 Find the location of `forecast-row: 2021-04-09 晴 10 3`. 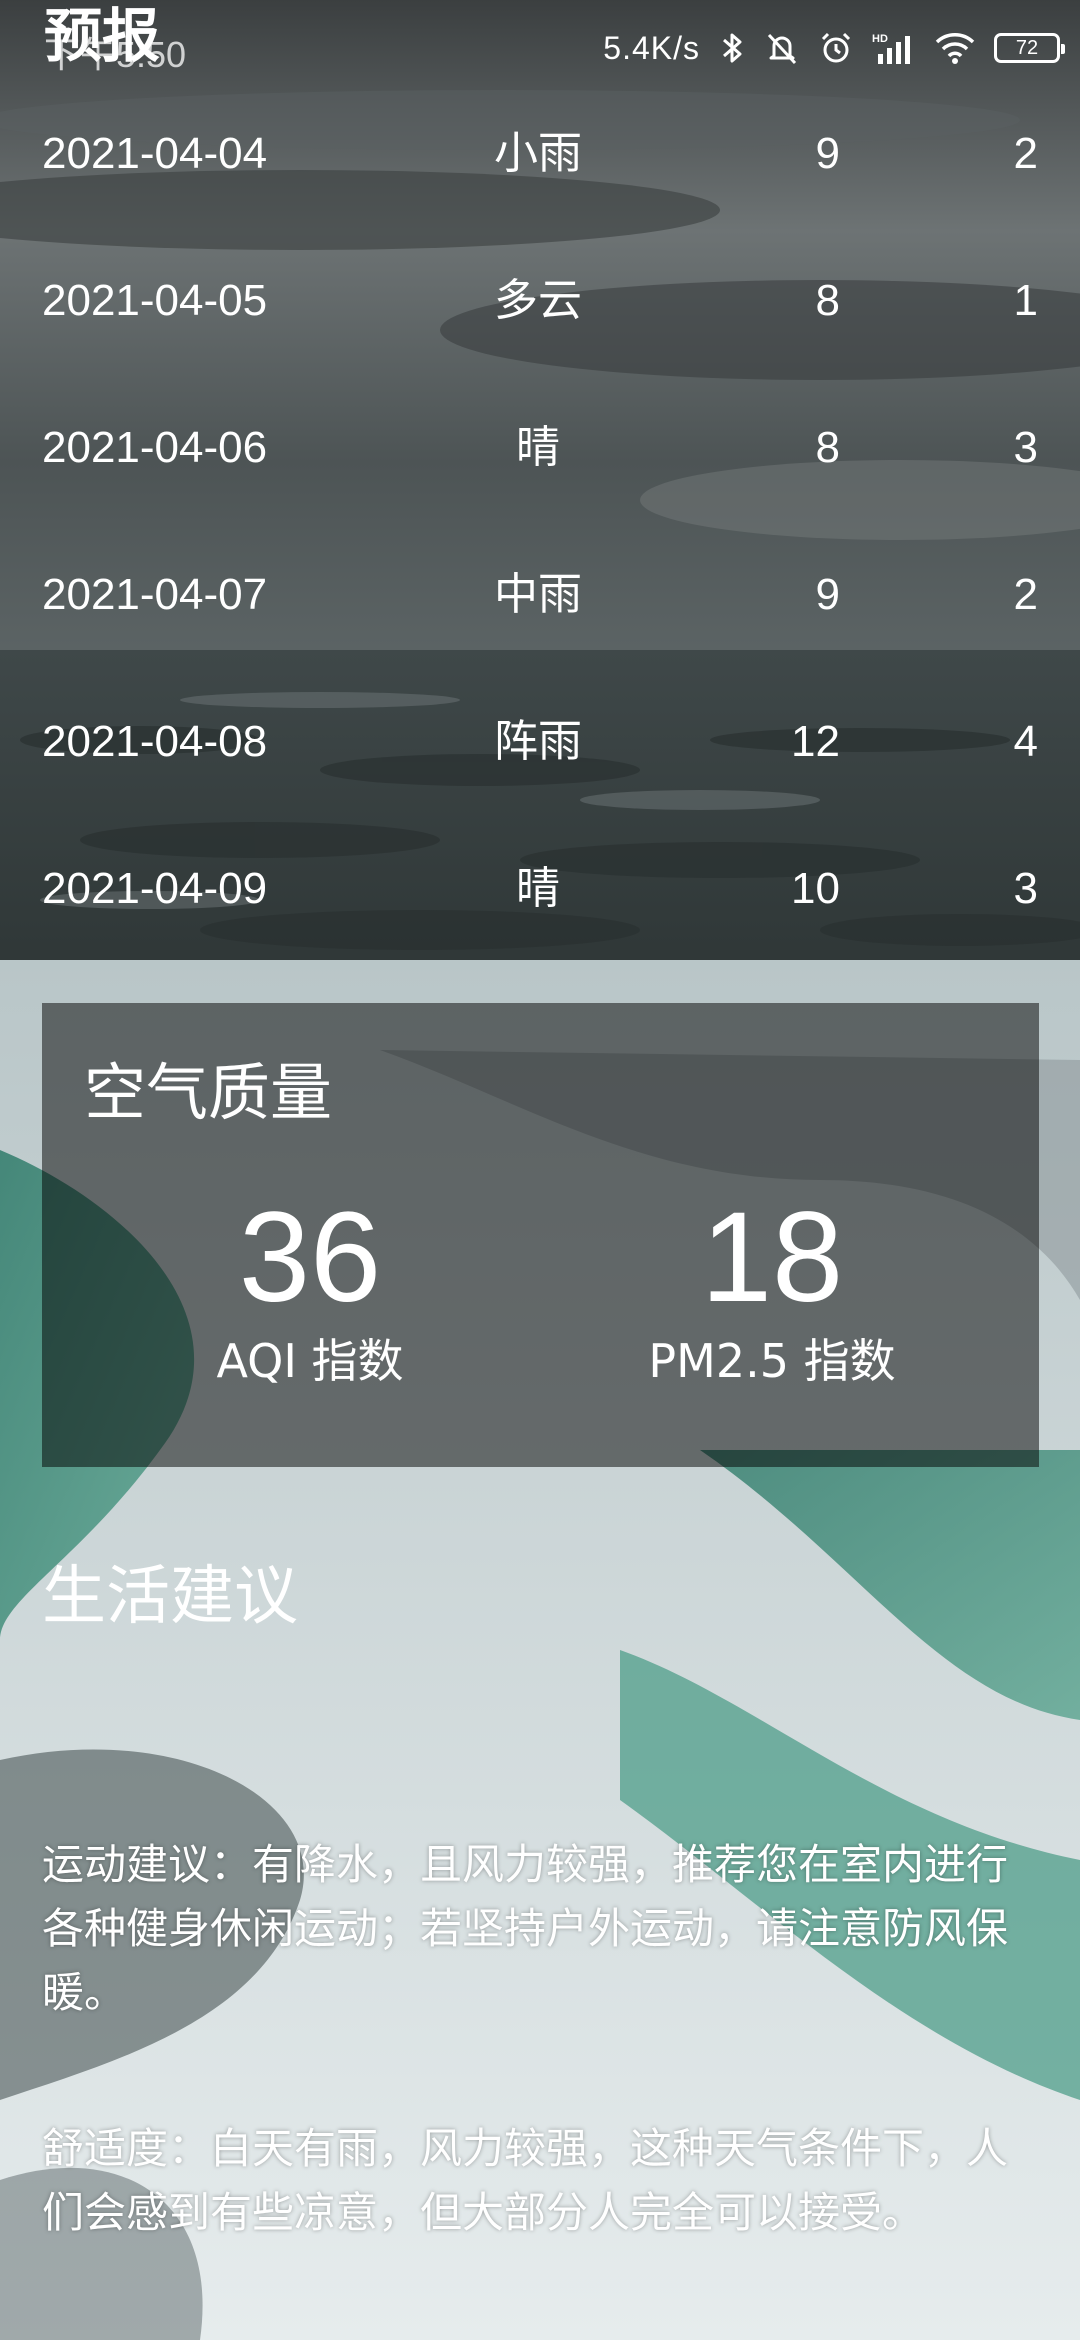

forecast-row: 2021-04-09 晴 10 3 is located at coordinates (540, 898).